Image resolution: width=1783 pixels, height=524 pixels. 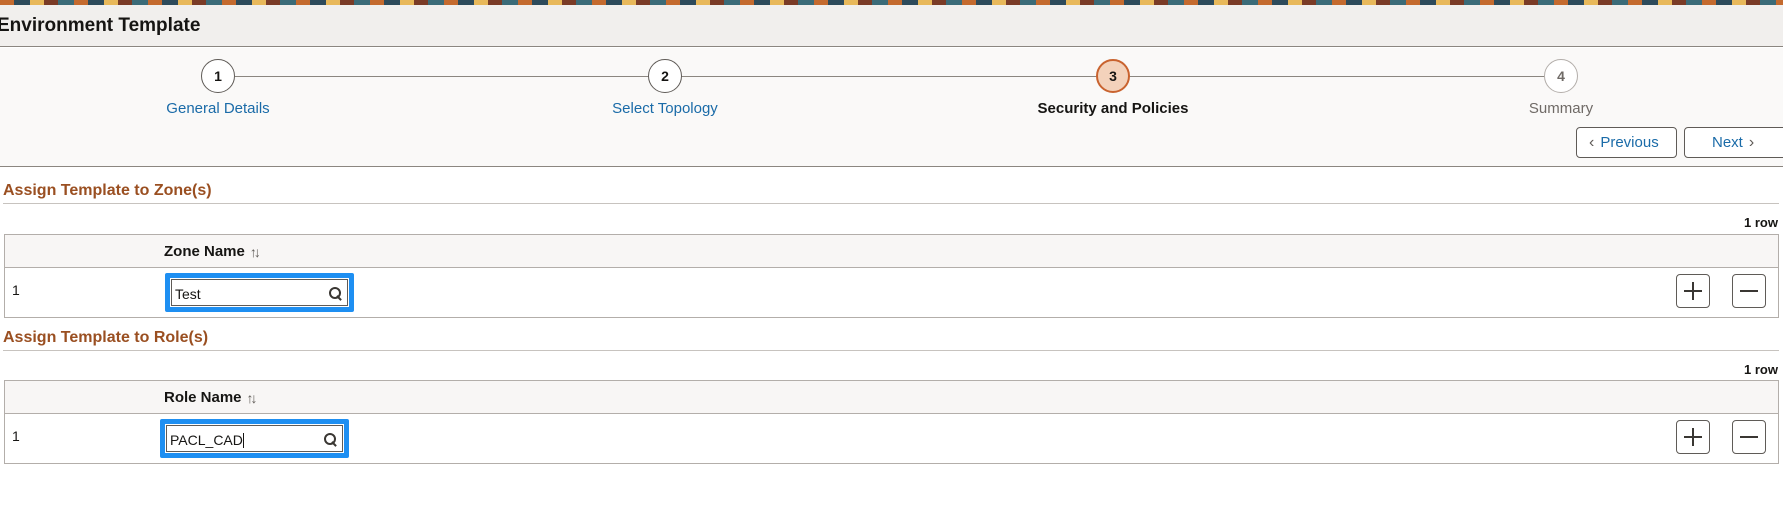 I want to click on role-name-value: PACL_CAD, so click(x=207, y=440).